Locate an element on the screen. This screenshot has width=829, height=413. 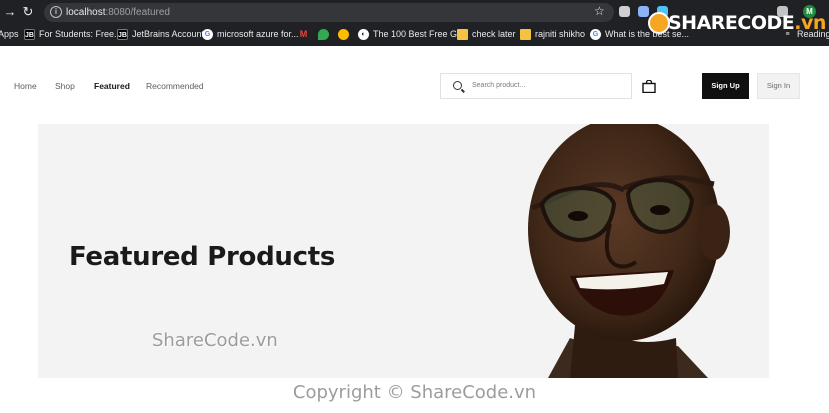
nav-featured: Featured is located at coordinates (112, 86).